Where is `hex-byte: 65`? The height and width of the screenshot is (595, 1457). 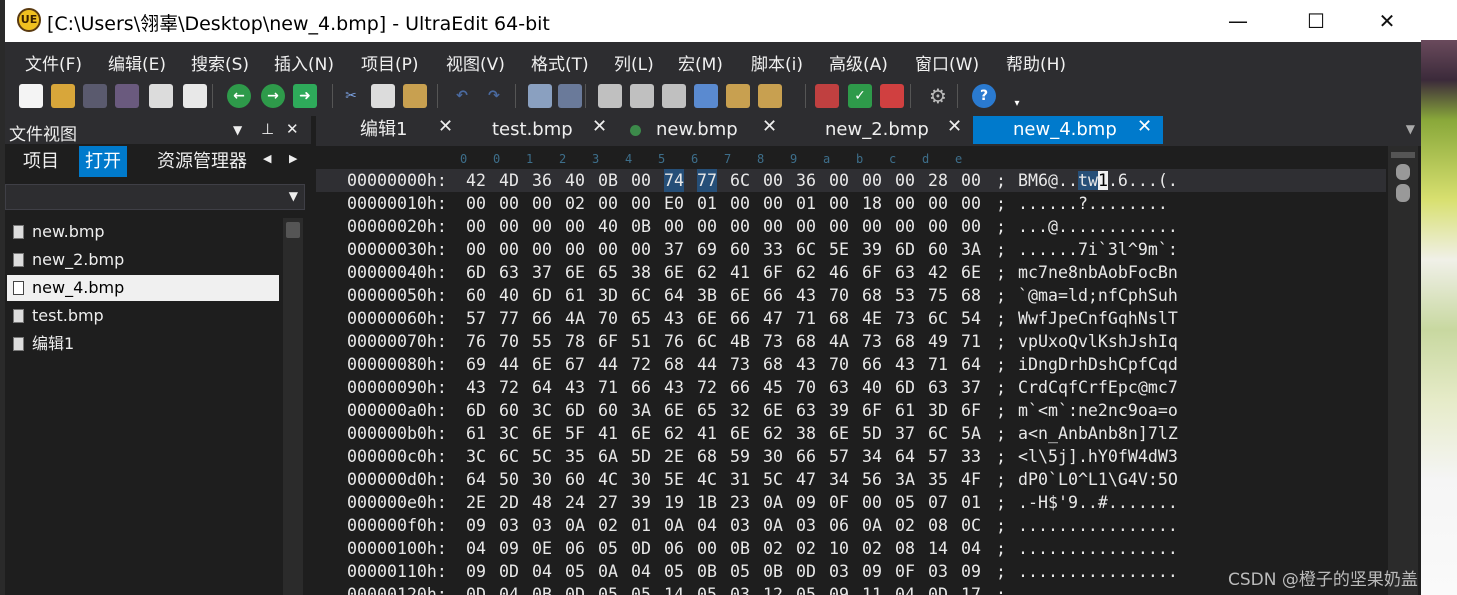 hex-byte: 65 is located at coordinates (641, 318).